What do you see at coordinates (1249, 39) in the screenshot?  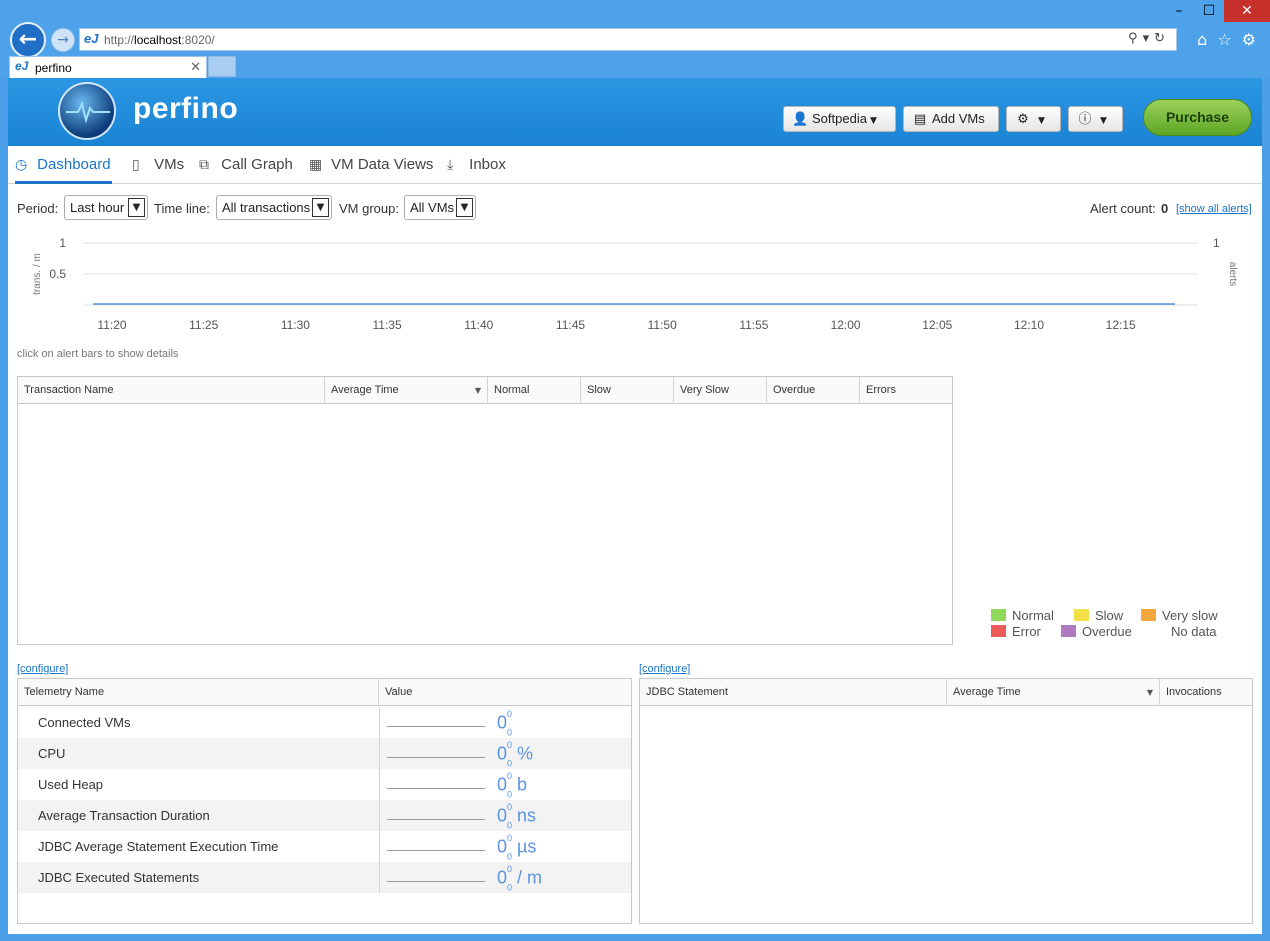 I see `settings-gear-icon: ⚙` at bounding box center [1249, 39].